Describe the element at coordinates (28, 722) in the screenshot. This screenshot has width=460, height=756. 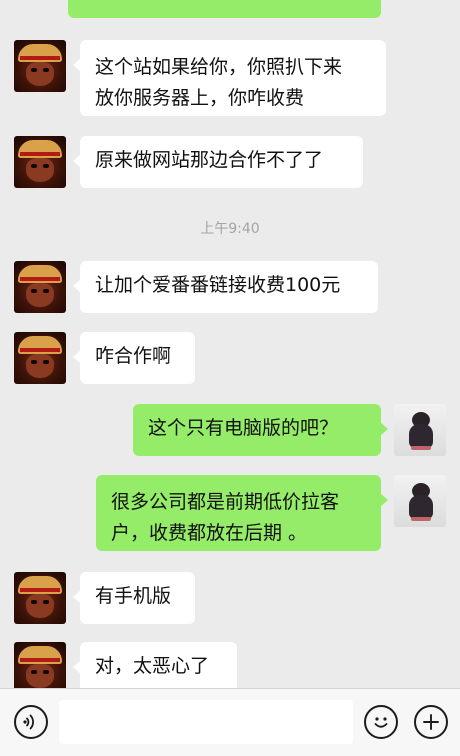
I see `voice-icon` at that location.